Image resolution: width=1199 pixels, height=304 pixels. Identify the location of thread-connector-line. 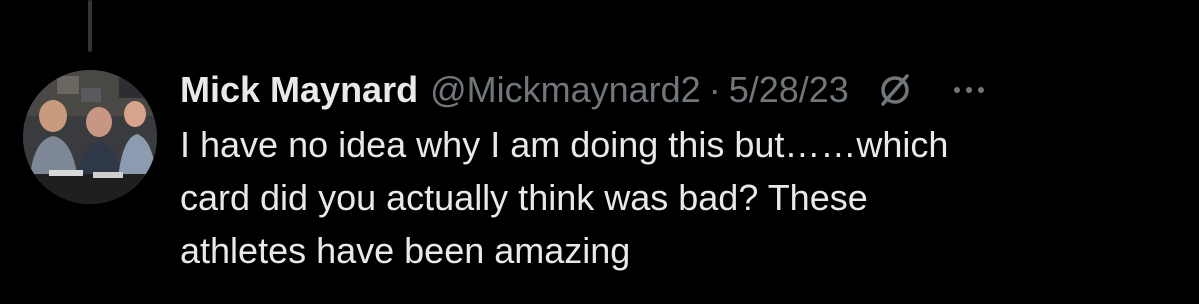
(90, 26).